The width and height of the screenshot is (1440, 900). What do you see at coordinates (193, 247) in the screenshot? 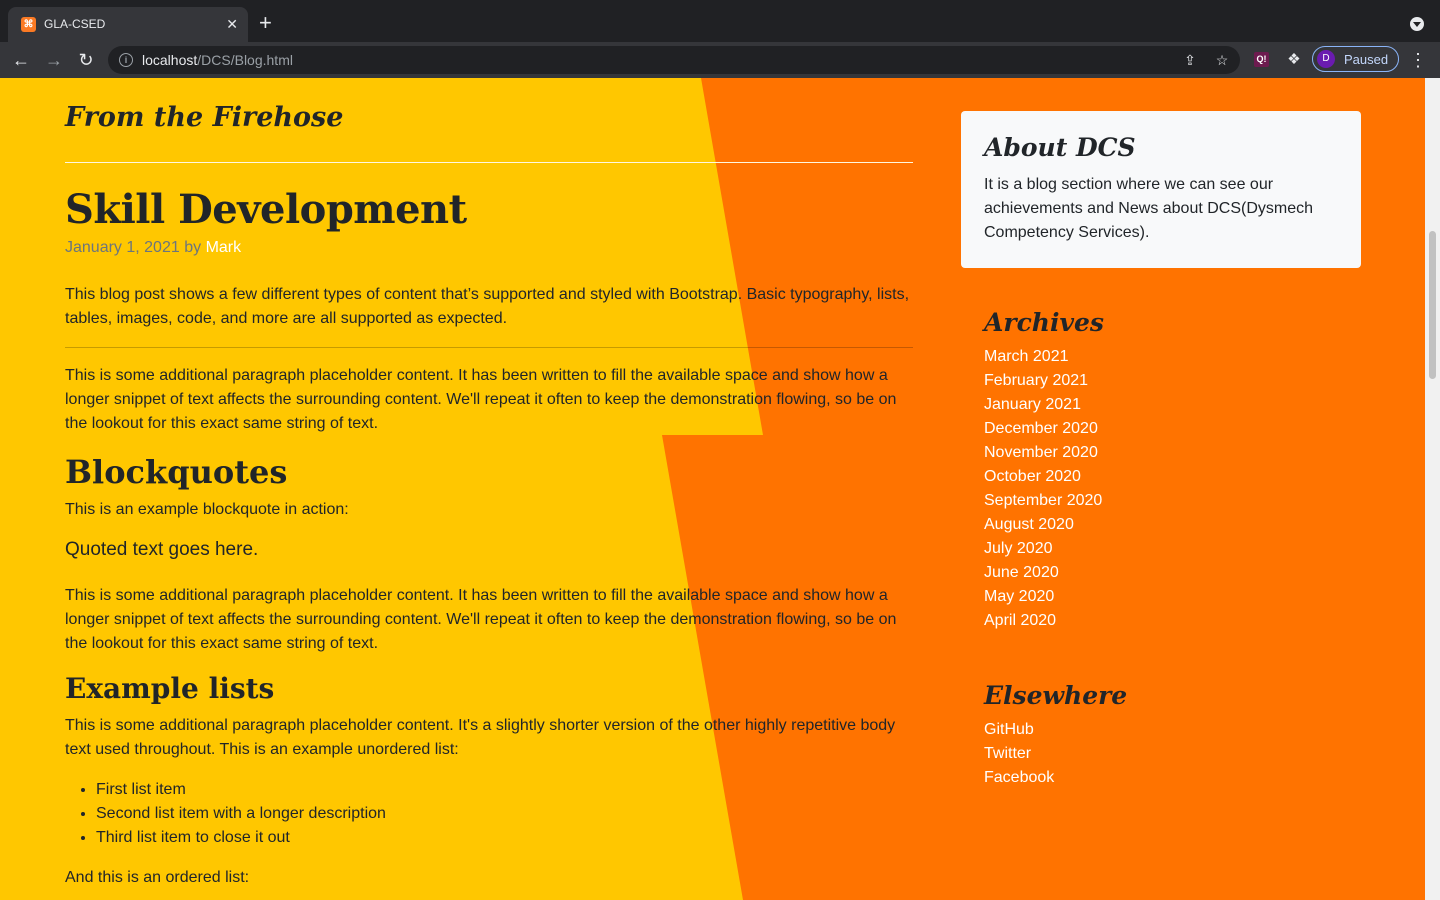
I see `post-by: by` at bounding box center [193, 247].